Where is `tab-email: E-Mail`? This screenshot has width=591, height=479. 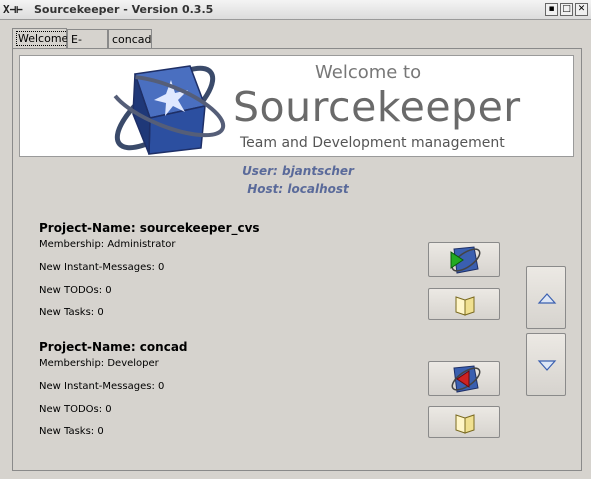 tab-email: E-Mail is located at coordinates (87, 44).